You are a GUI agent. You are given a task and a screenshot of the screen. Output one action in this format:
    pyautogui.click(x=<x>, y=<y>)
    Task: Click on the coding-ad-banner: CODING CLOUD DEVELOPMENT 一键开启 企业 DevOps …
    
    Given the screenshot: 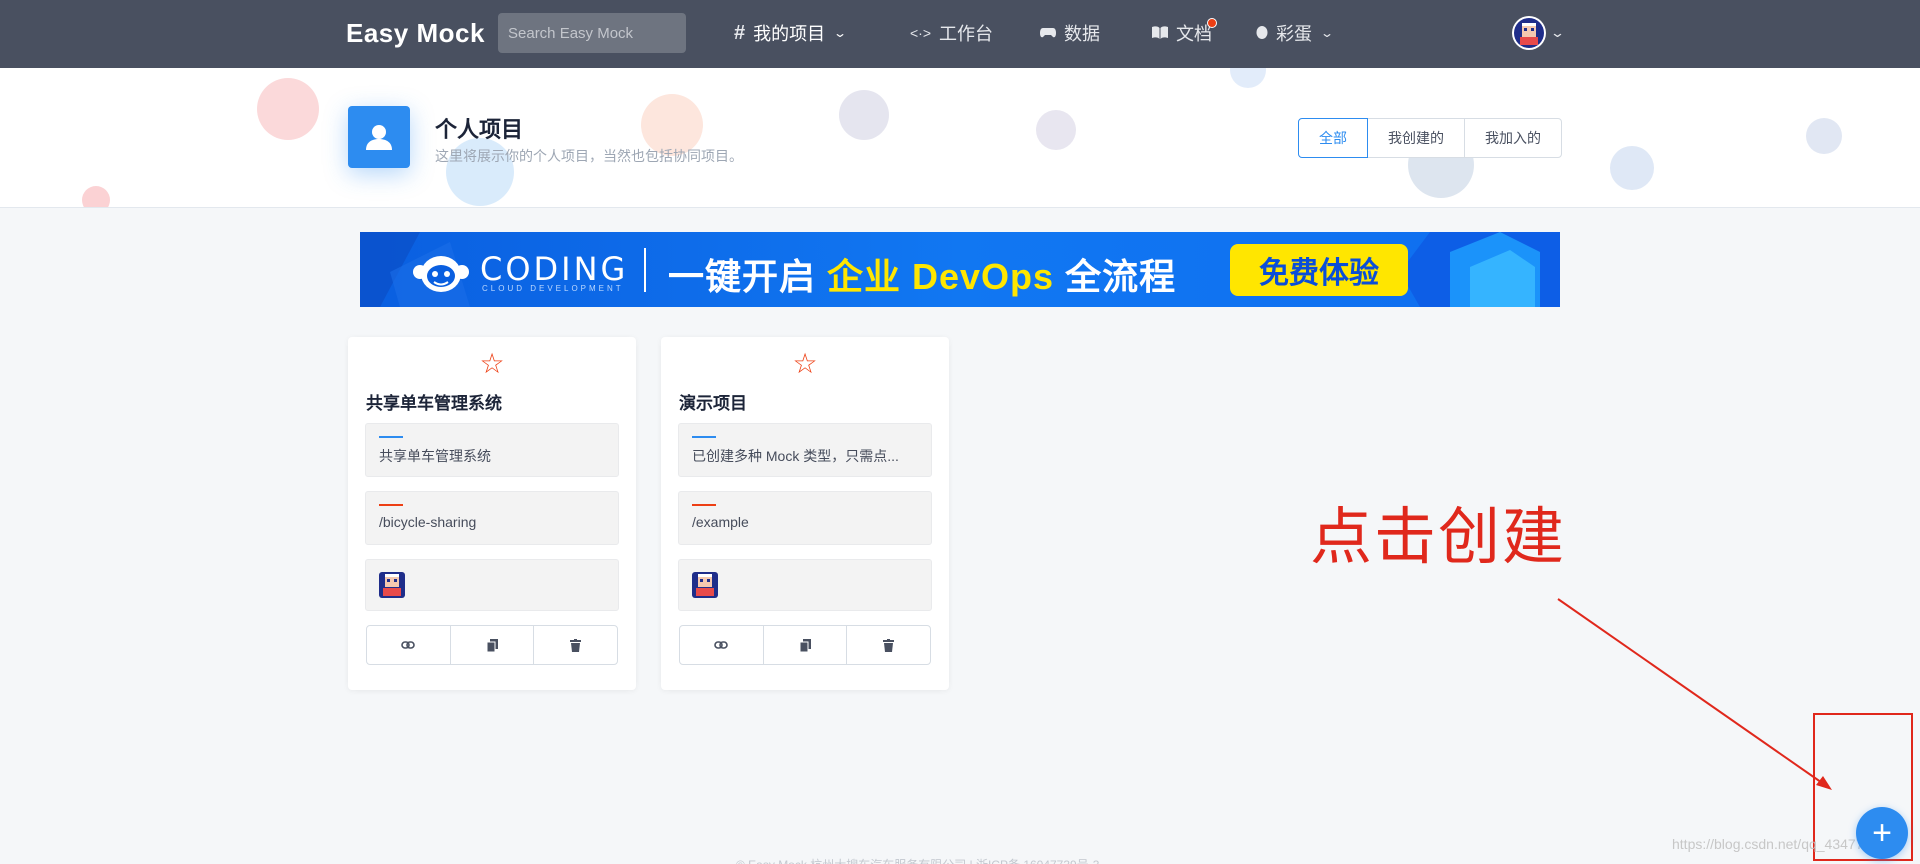 What is the action you would take?
    pyautogui.click(x=960, y=269)
    